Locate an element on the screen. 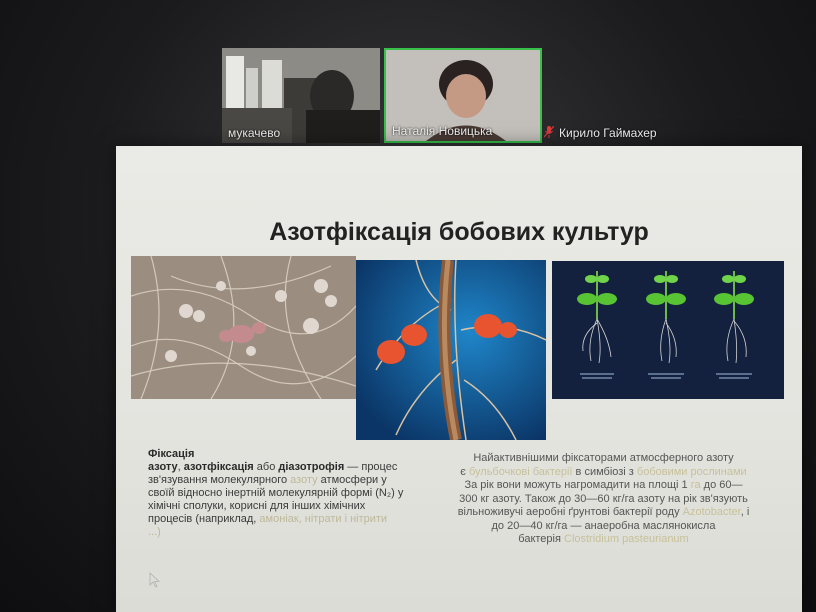 Image resolution: width=816 pixels, height=612 pixels. hyperlink-text: Azotobacter is located at coordinates (712, 512).